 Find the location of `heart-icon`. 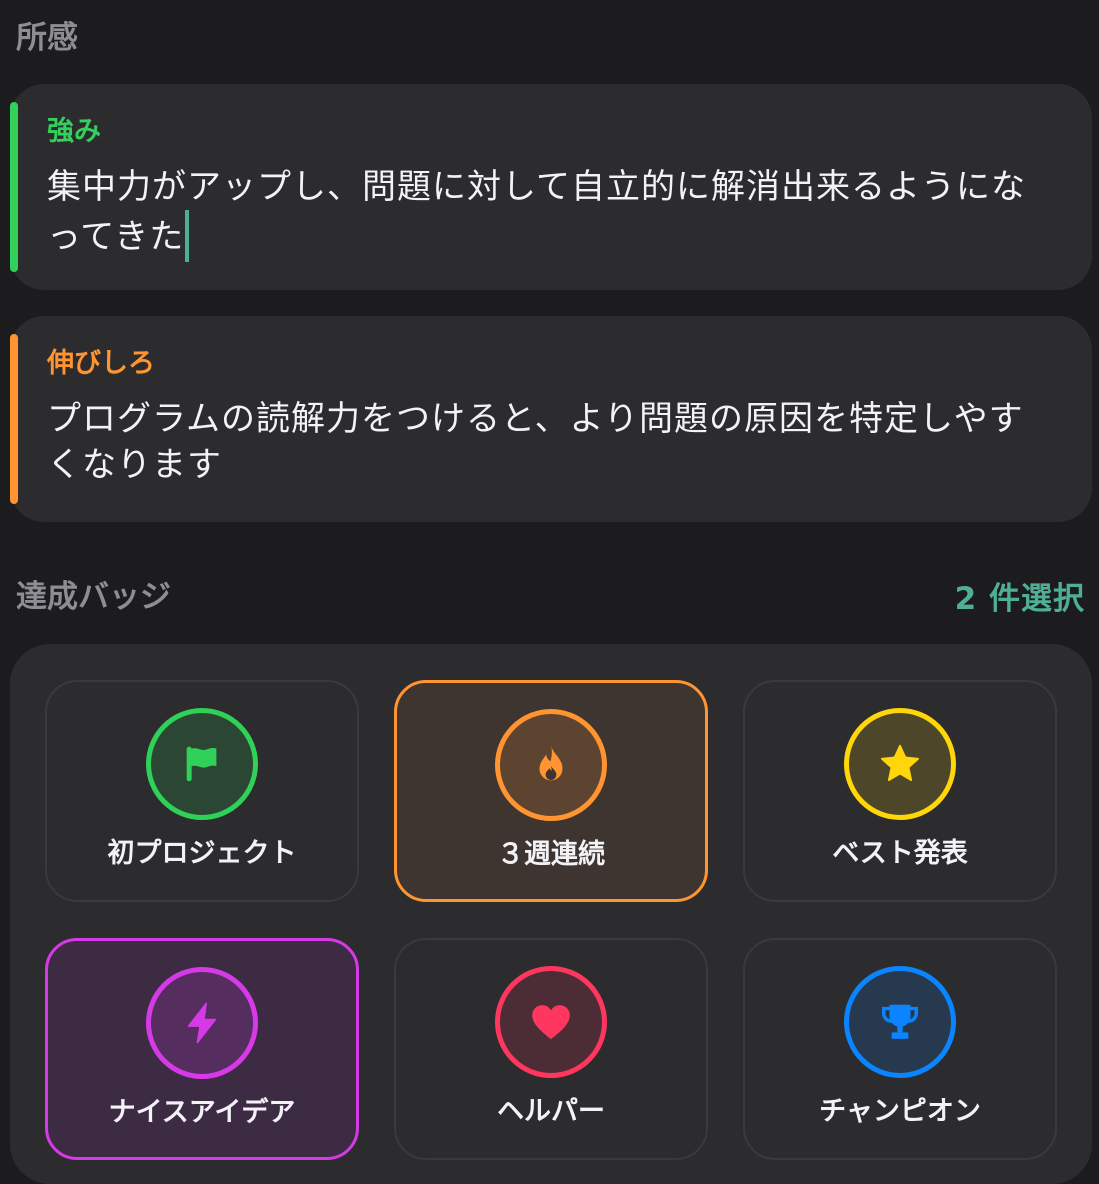

heart-icon is located at coordinates (551, 1022).